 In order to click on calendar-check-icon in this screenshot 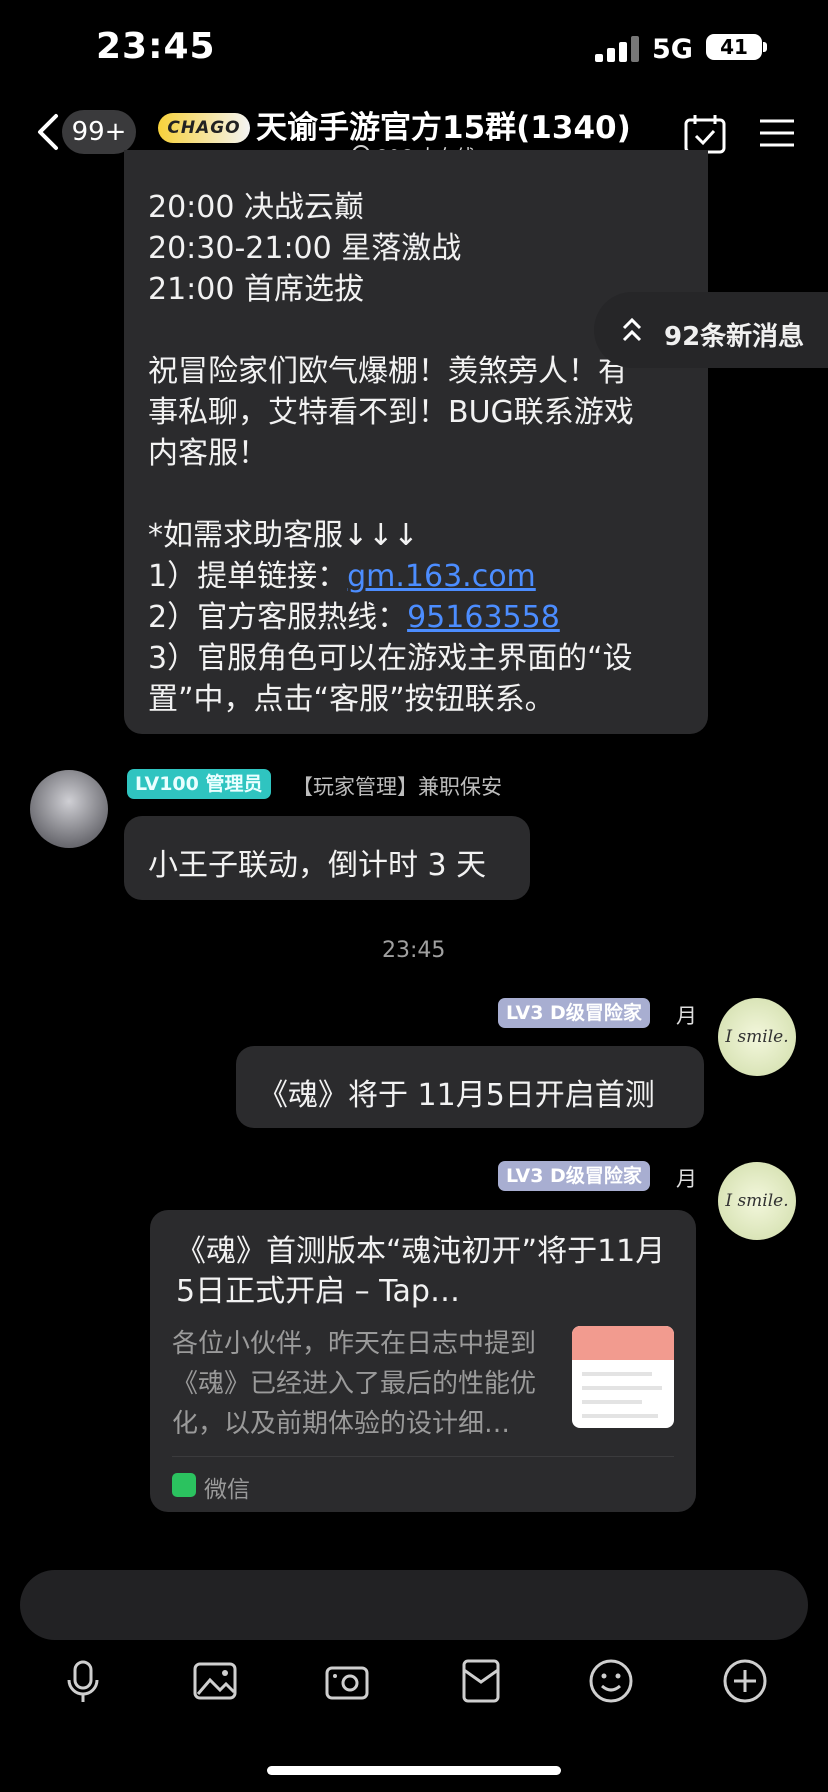, I will do `click(705, 134)`.